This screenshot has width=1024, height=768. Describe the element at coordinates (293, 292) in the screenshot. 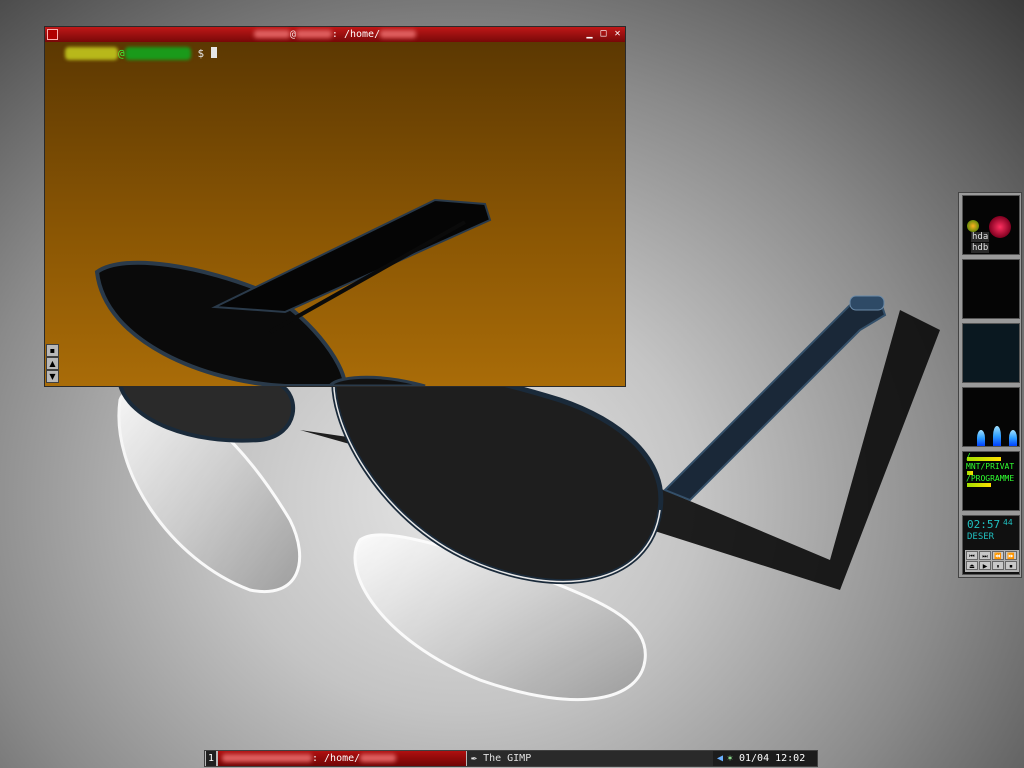

I see `terminal-background-glasses` at that location.